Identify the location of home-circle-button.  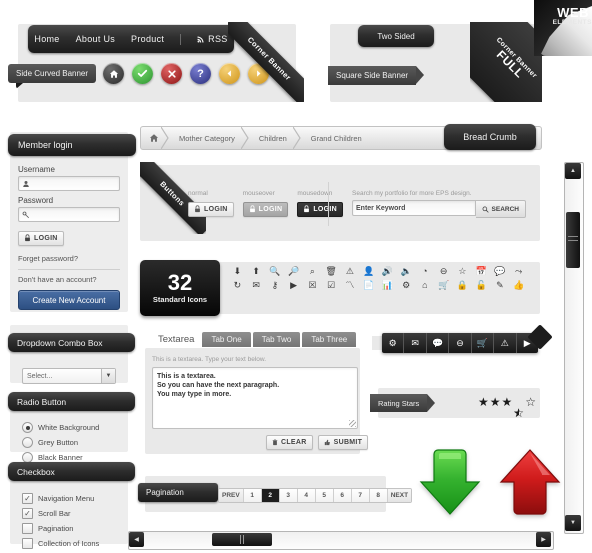
(113, 73).